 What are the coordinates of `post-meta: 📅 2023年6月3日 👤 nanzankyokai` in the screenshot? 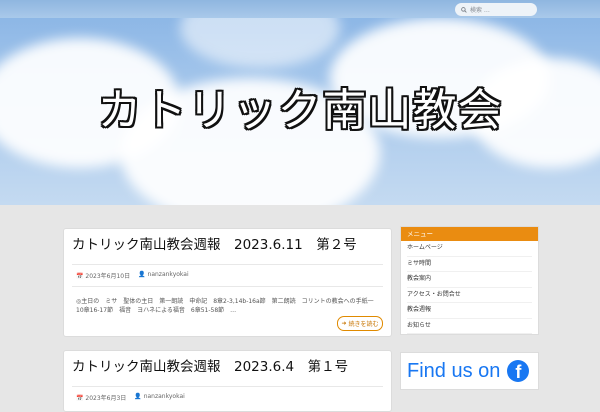 It's located at (227, 397).